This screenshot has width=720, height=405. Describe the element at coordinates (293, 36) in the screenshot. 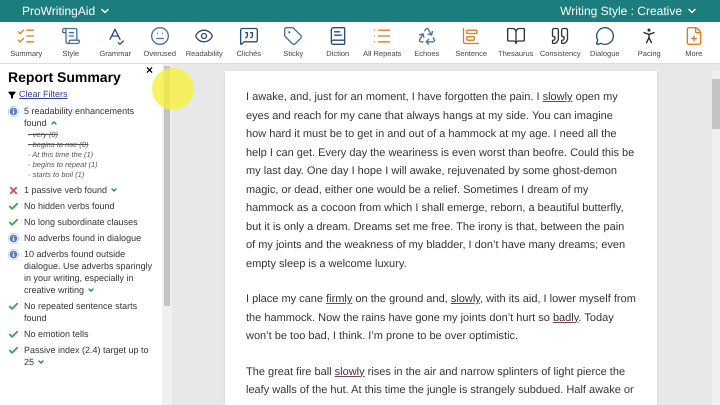

I see `tag-icon` at that location.